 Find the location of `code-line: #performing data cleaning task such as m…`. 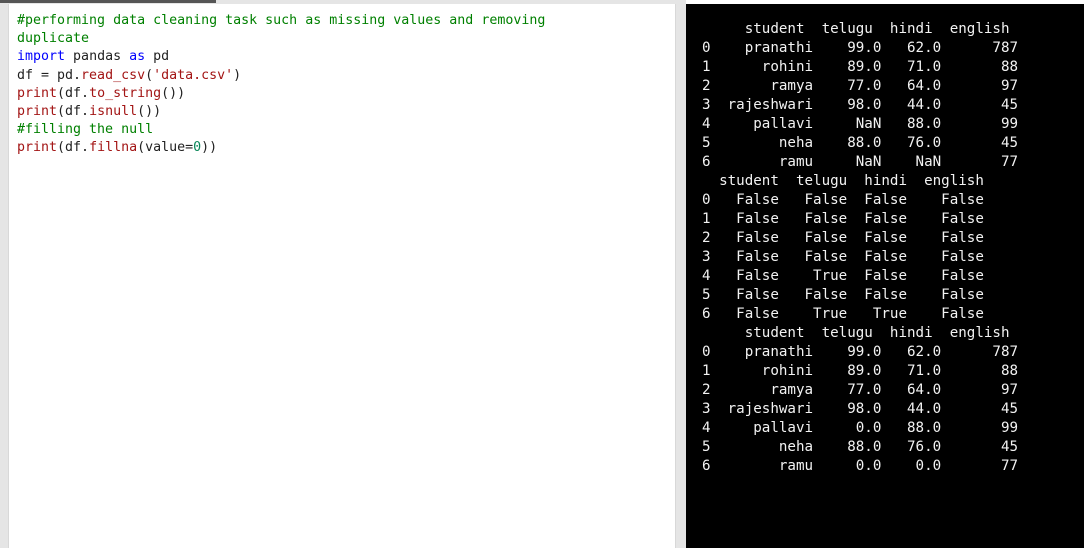

code-line: #performing data cleaning task such as m… is located at coordinates (281, 21).